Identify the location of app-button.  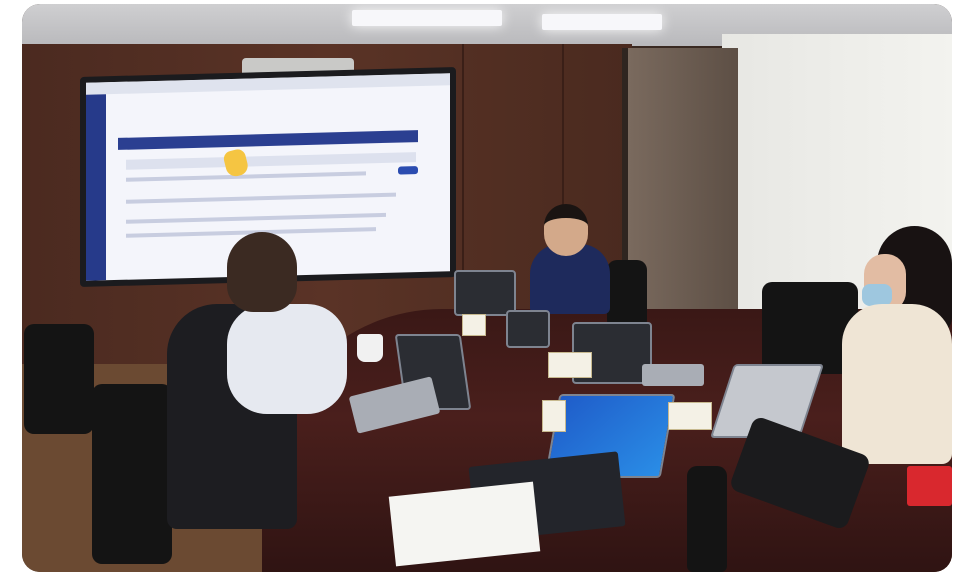
(408, 170).